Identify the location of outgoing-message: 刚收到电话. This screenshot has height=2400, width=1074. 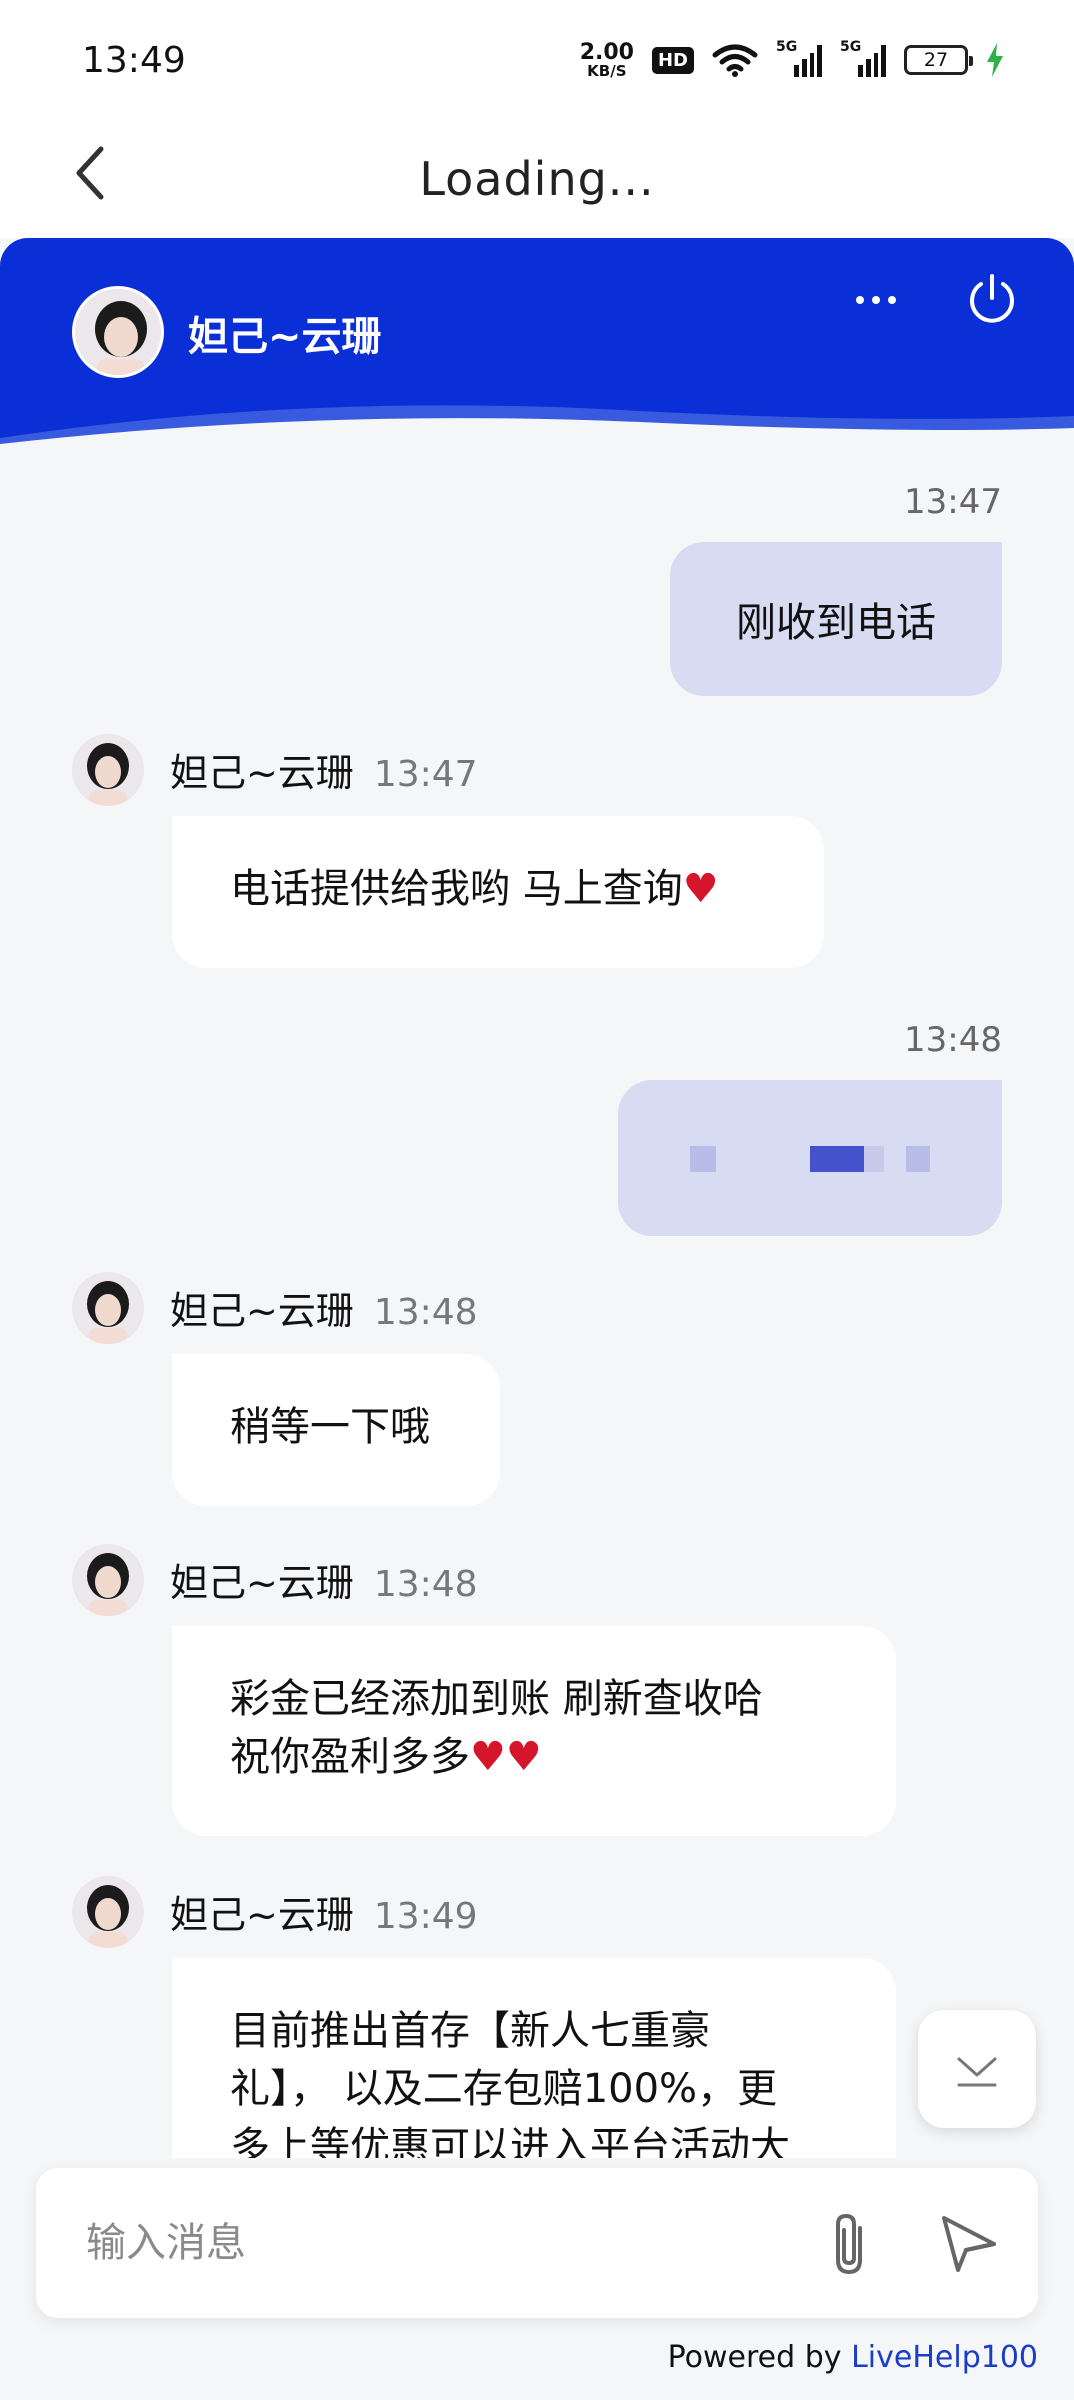
(836, 619).